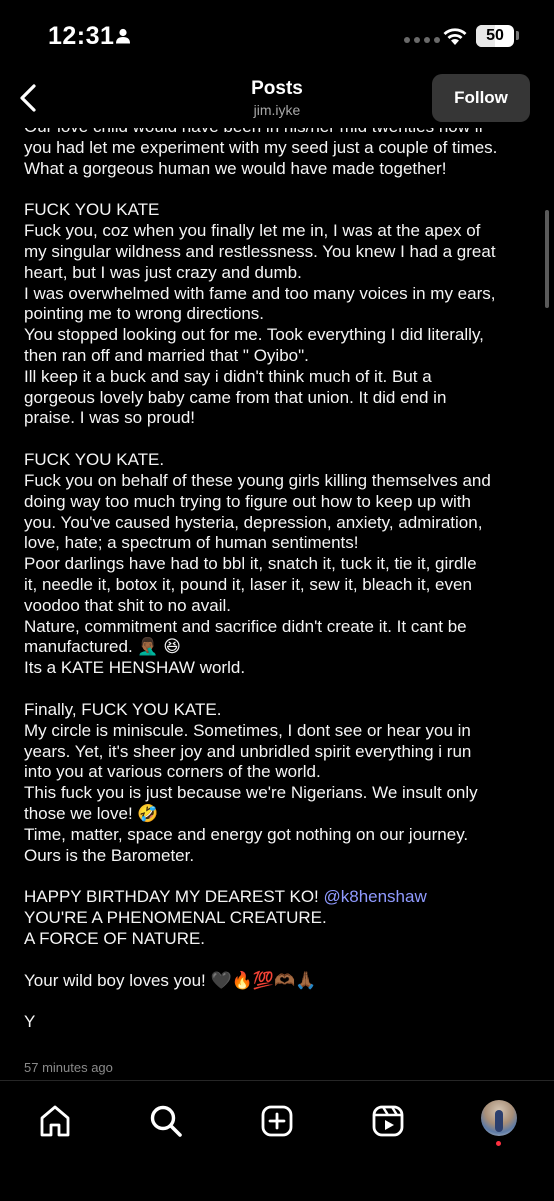  What do you see at coordinates (144, 314) in the screenshot?
I see `caption-line: pointing me to wrong directions.` at bounding box center [144, 314].